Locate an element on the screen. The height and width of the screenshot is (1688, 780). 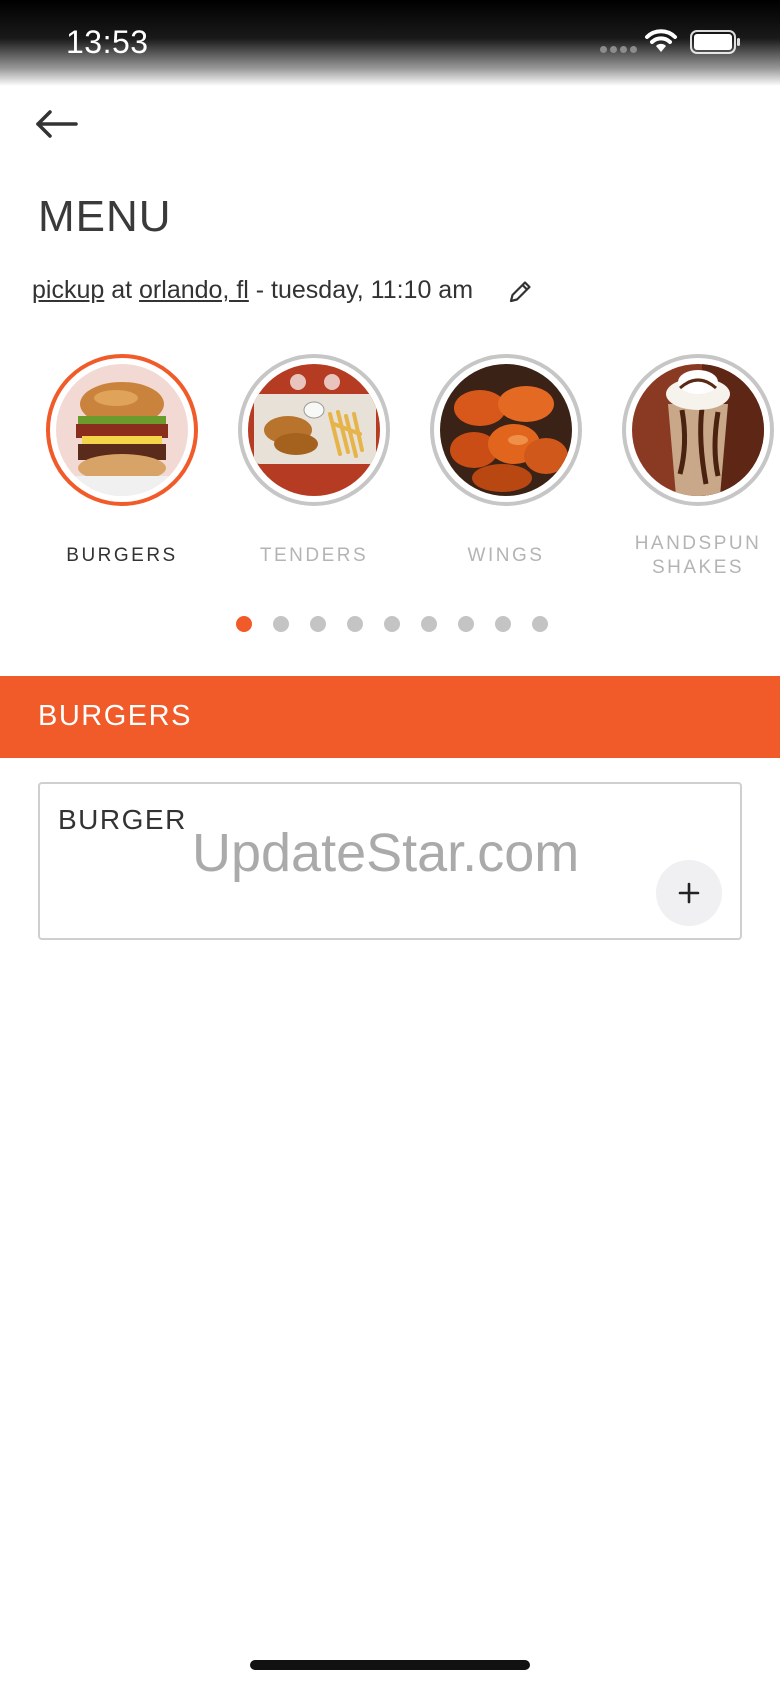
burger-image is located at coordinates (122, 430).